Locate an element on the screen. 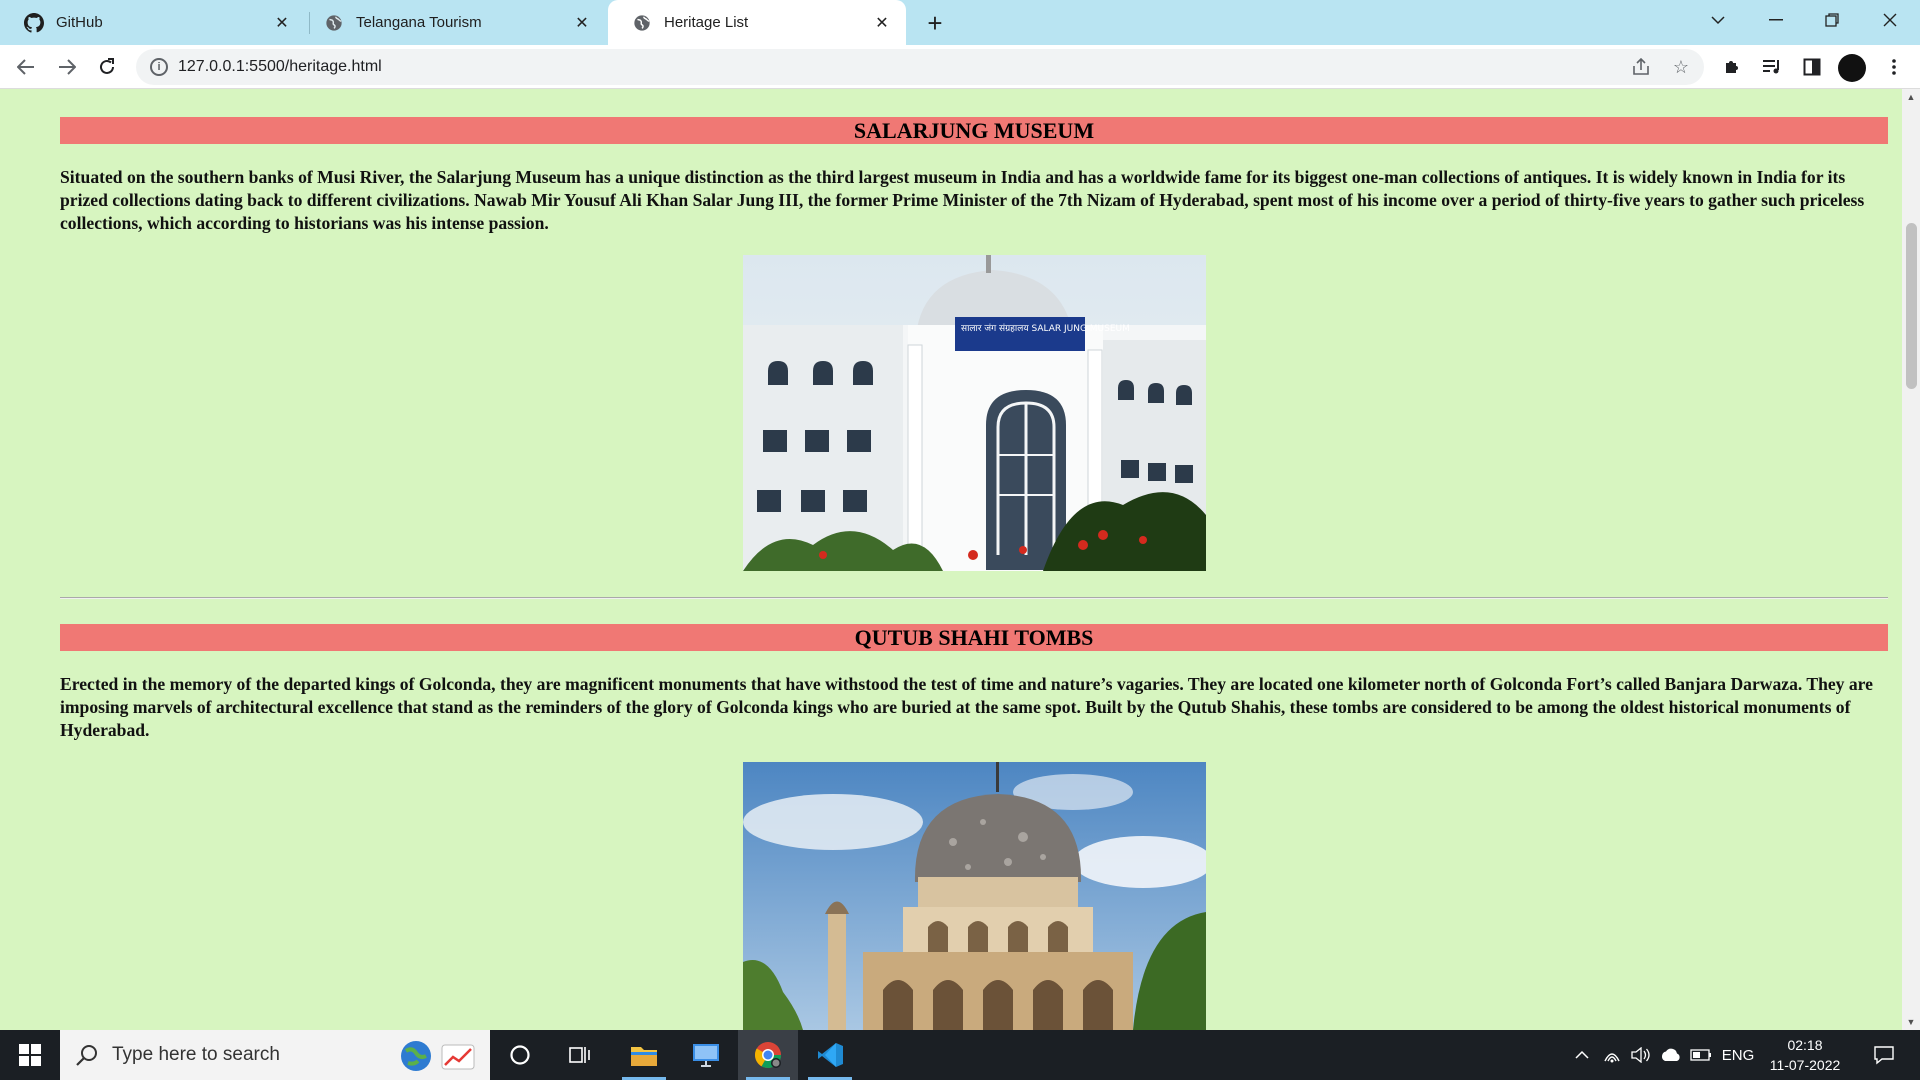  bookmark-star-icon: ☆ is located at coordinates (1681, 67).